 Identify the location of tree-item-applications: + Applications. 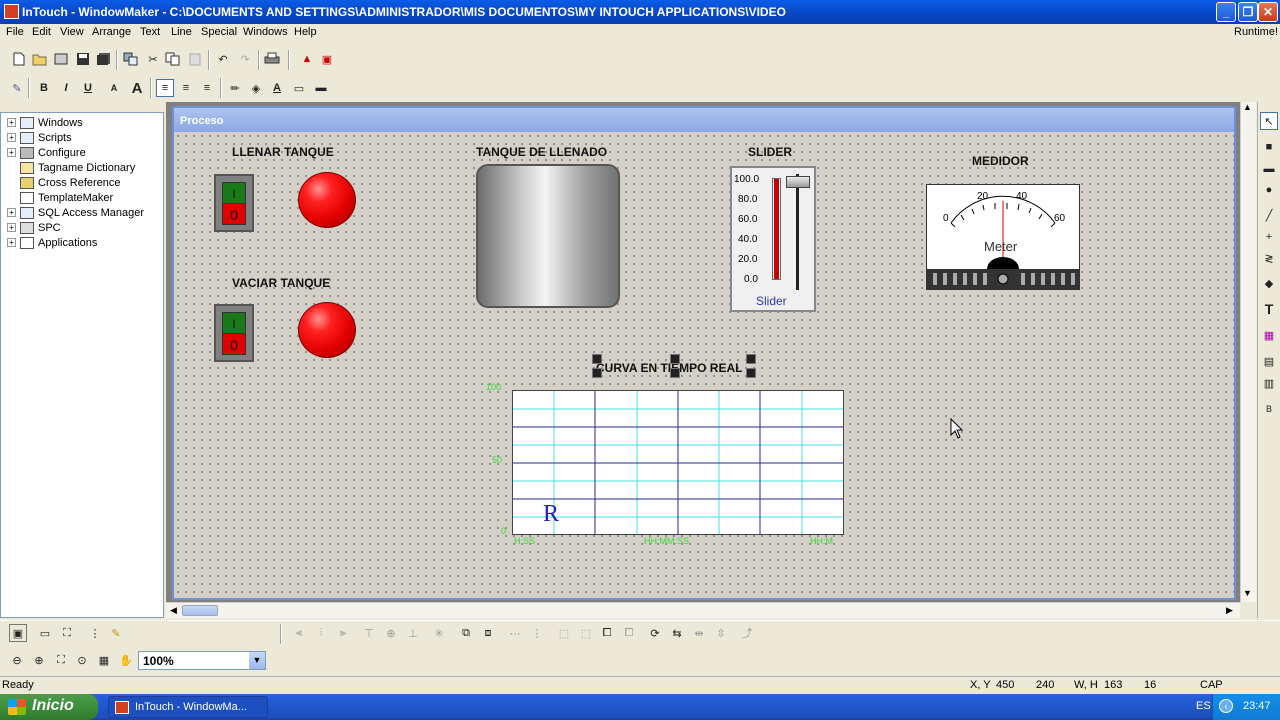
(52, 242).